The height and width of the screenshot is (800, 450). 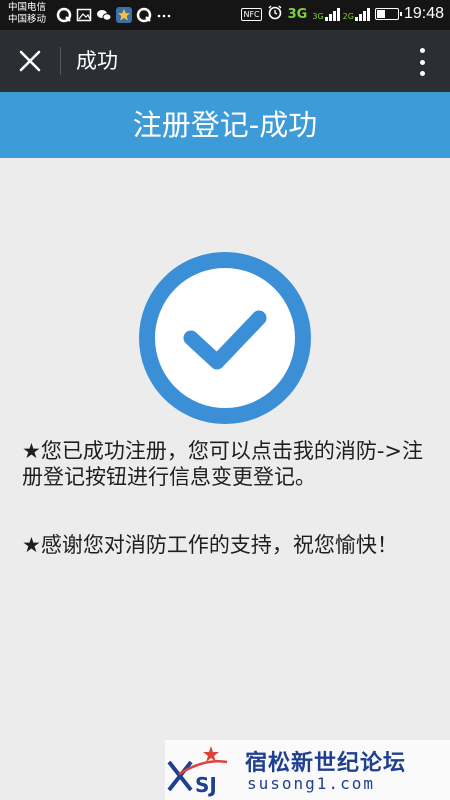 I want to click on more-icon, so click(x=164, y=15).